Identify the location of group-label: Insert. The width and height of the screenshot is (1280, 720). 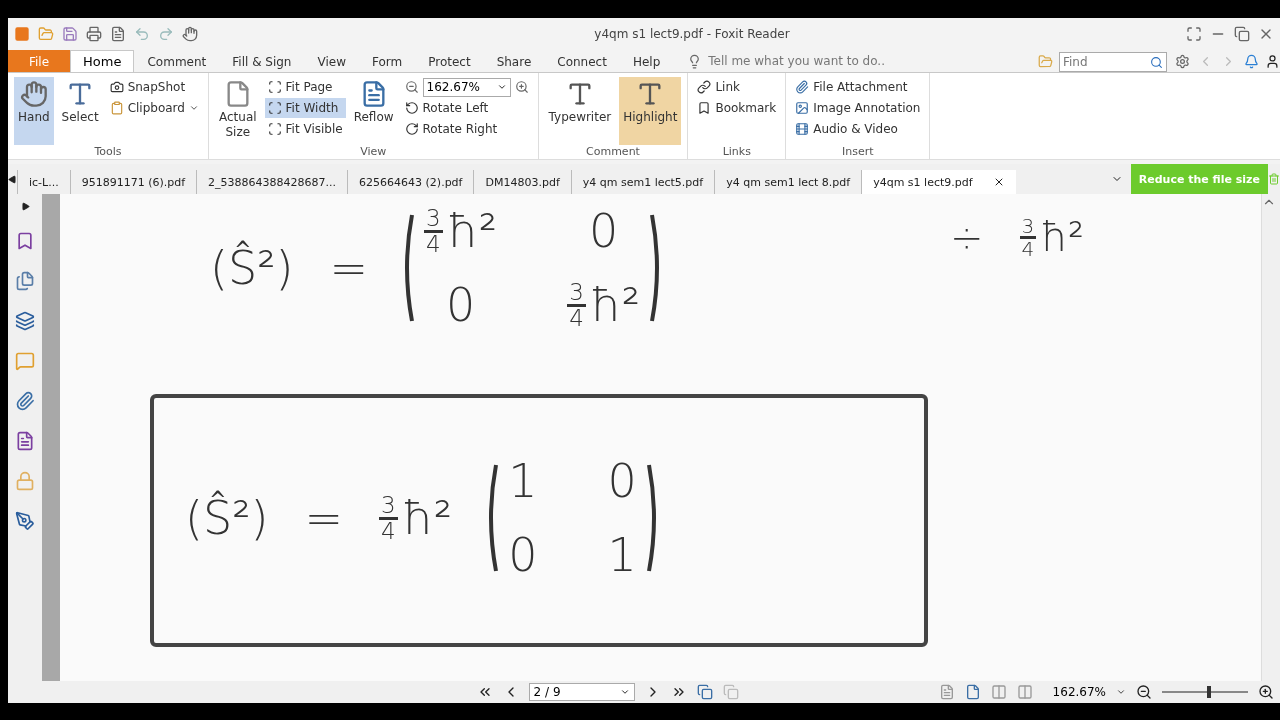
(858, 152).